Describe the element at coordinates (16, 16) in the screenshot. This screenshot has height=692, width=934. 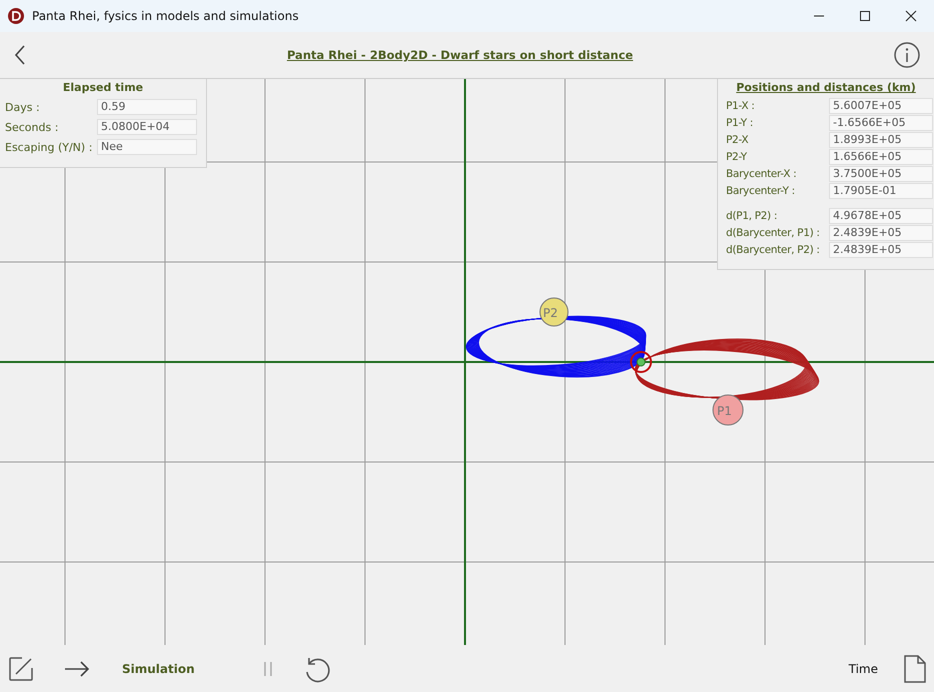
I see `app-logo-icon` at that location.